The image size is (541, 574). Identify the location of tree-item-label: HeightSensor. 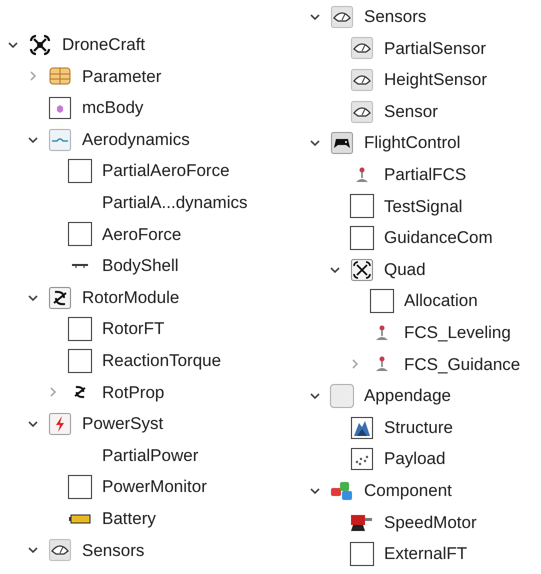
(436, 80).